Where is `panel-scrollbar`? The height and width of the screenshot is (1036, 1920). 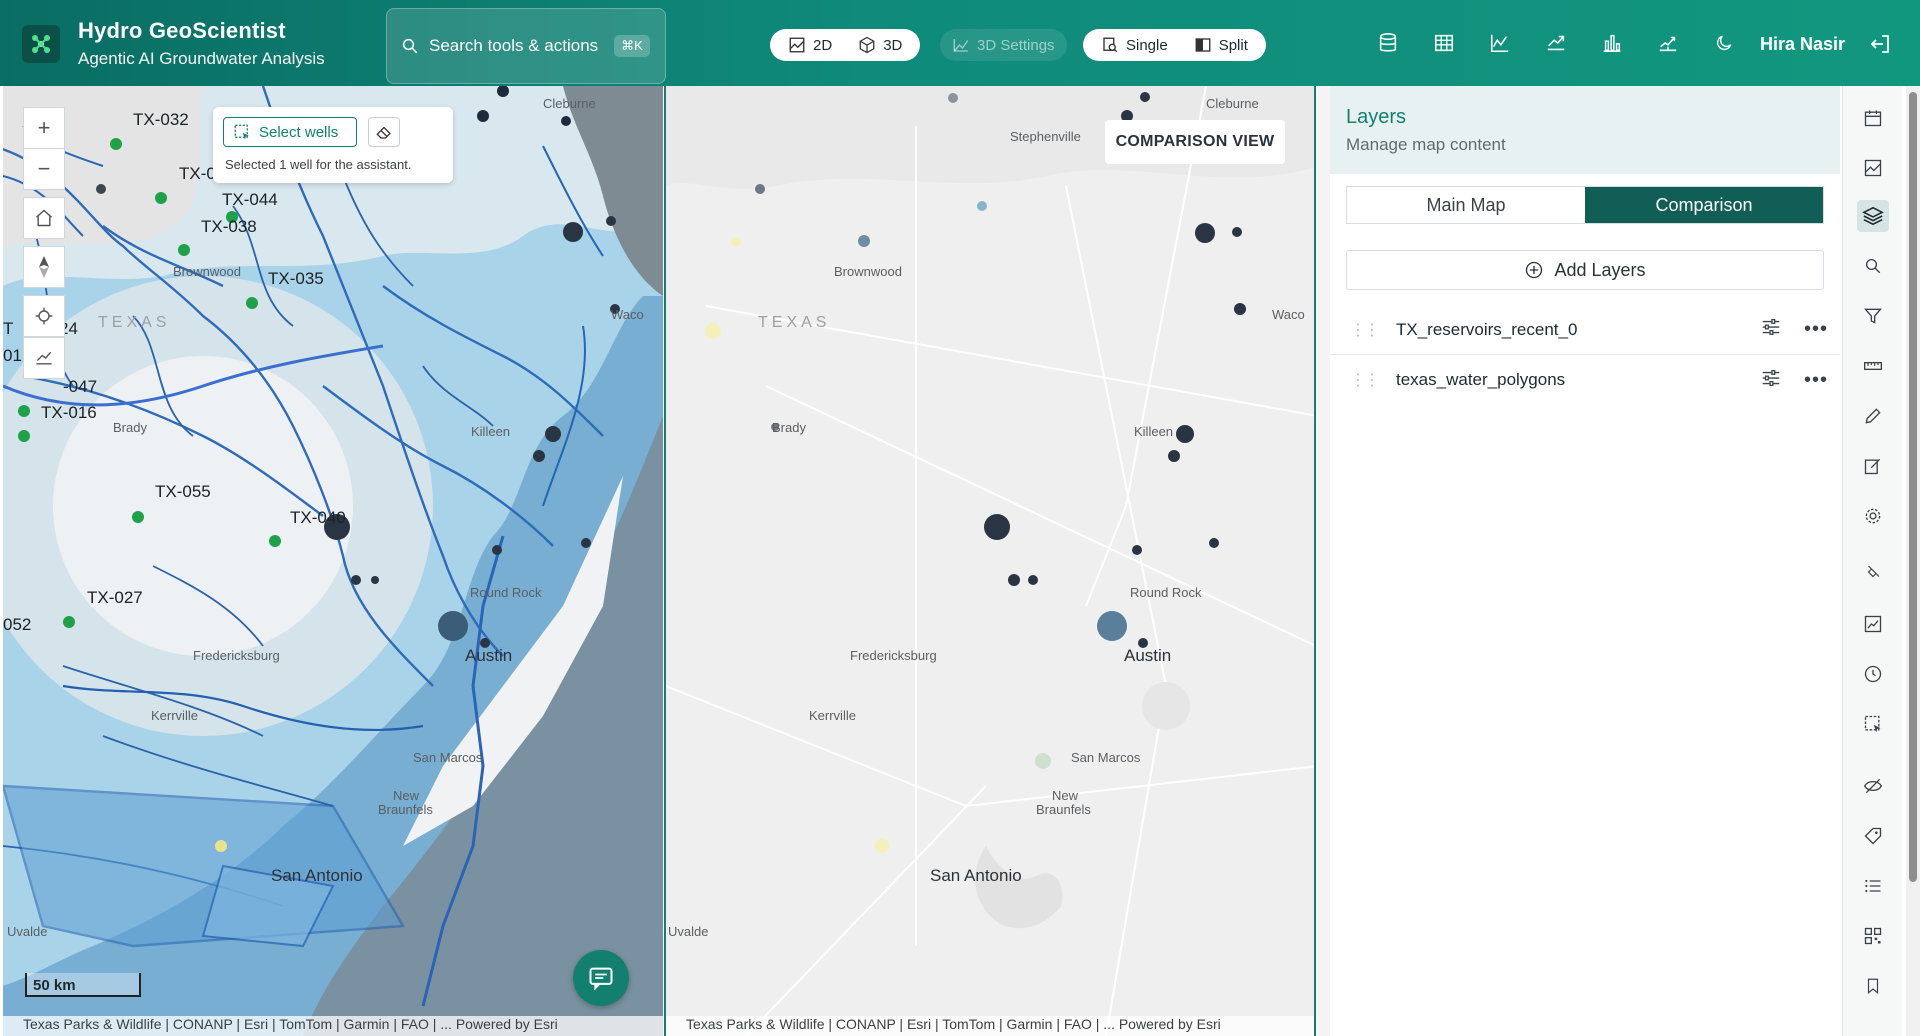 panel-scrollbar is located at coordinates (1913, 561).